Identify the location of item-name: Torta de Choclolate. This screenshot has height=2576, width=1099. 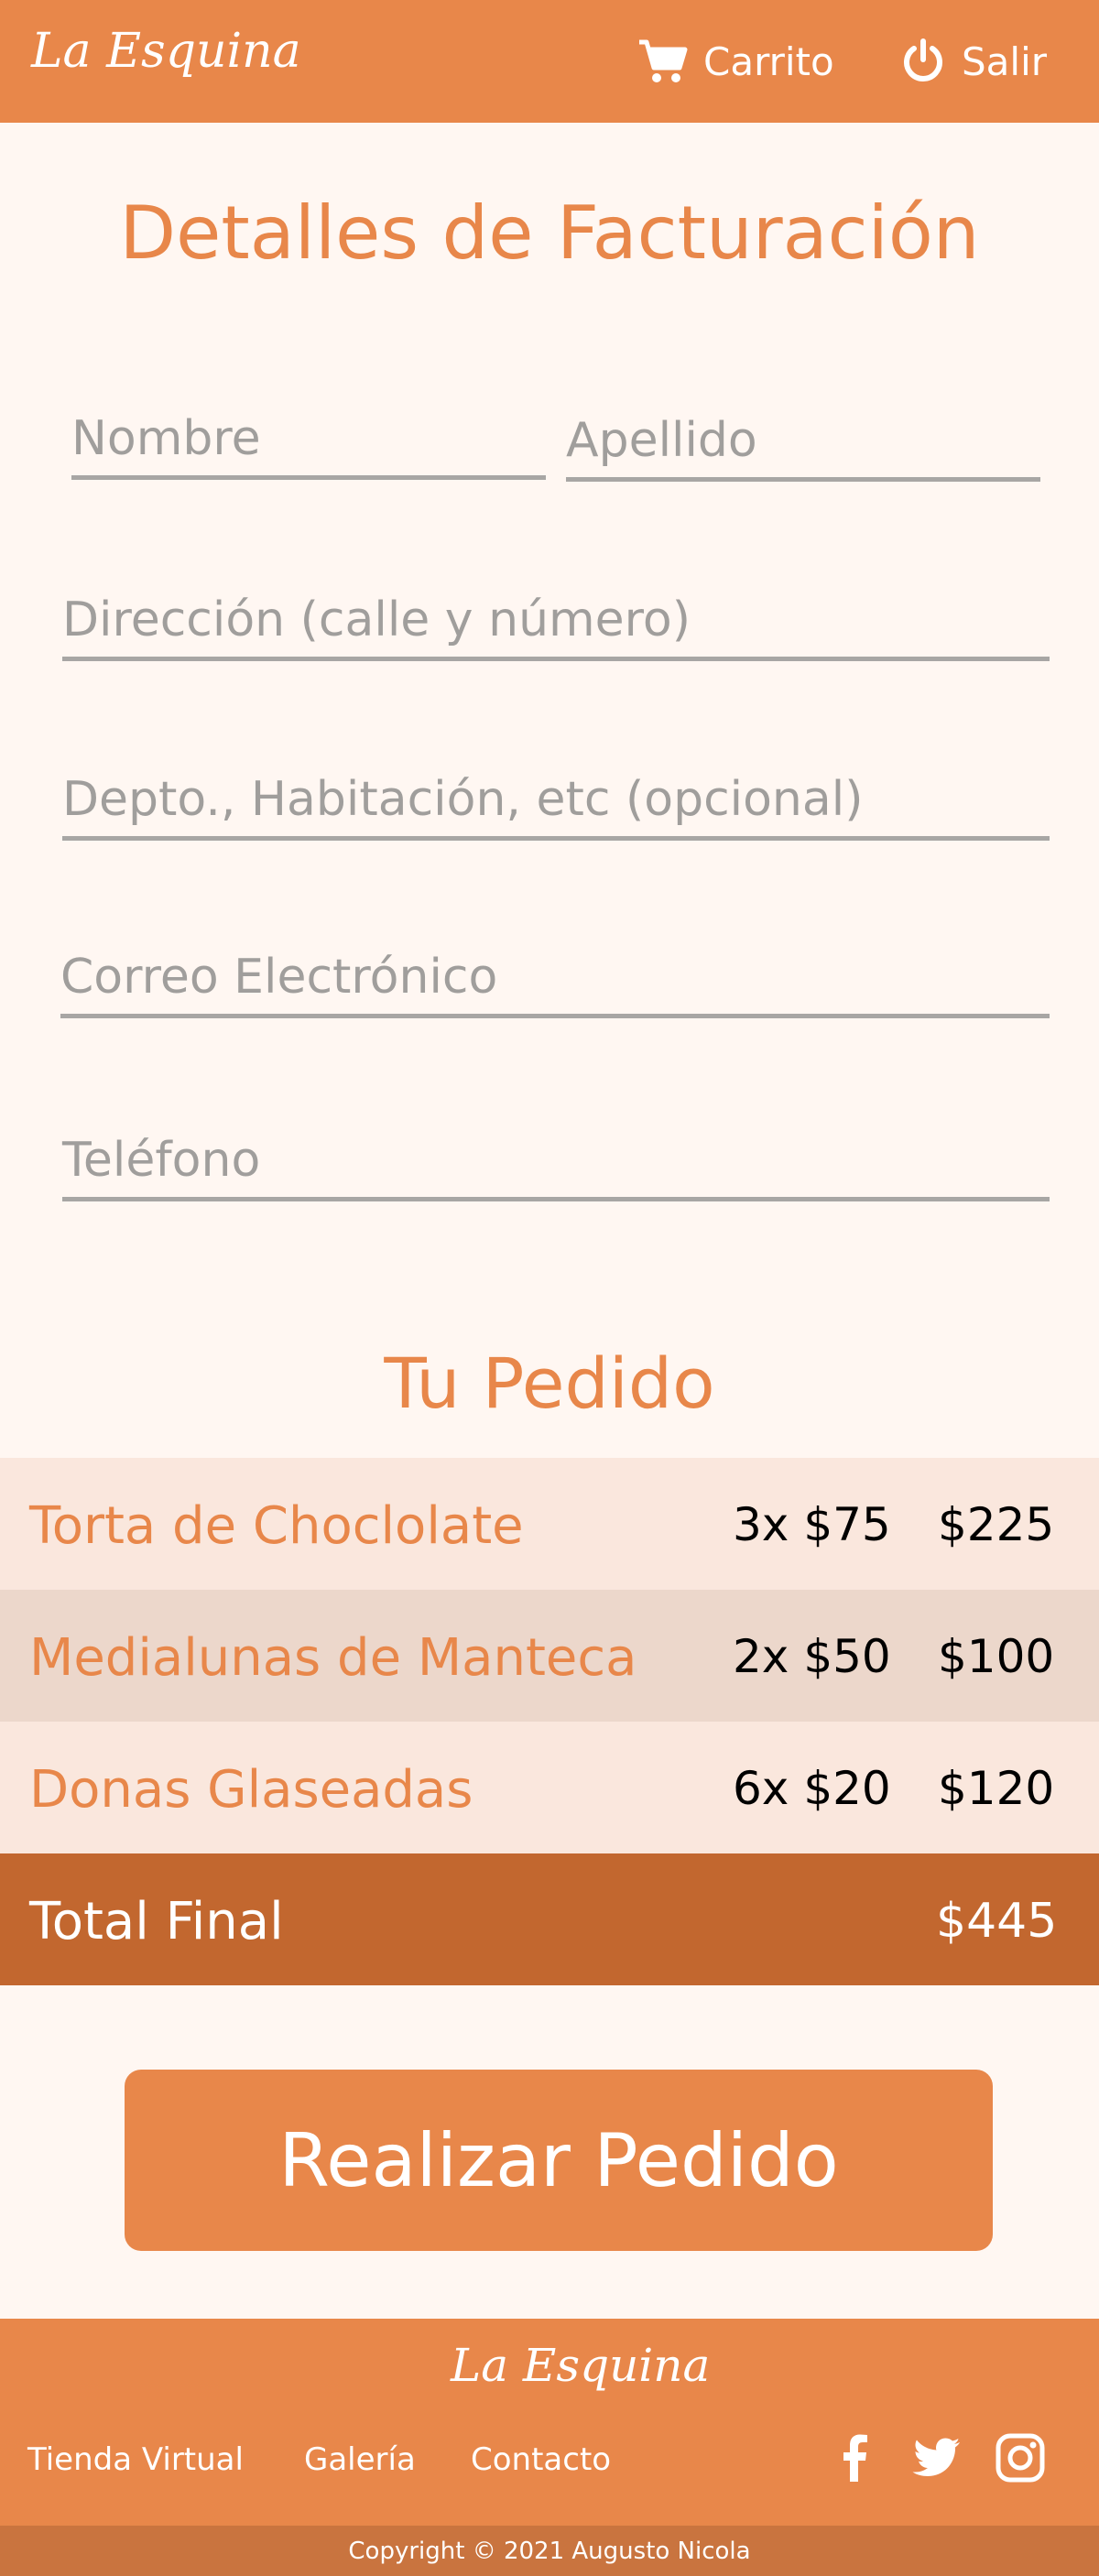
(276, 1526).